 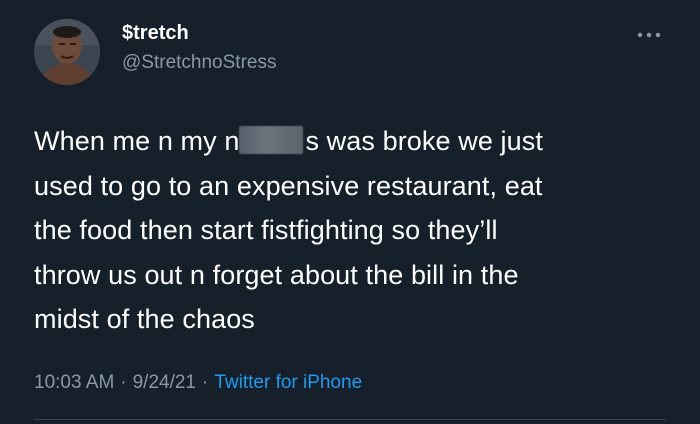 I want to click on tweet-line: midst of the chaos, so click(x=144, y=319).